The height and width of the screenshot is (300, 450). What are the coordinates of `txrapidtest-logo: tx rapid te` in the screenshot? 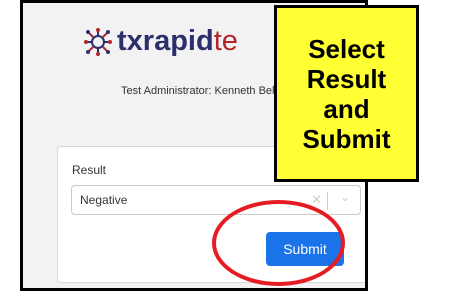 It's located at (160, 41).